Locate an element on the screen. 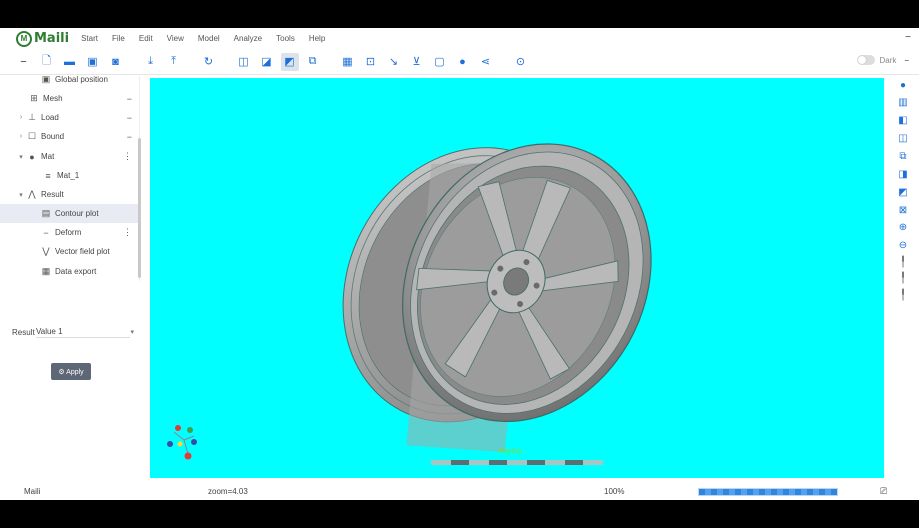 The image size is (919, 528). tree-item-label: Global position is located at coordinates (81, 80).